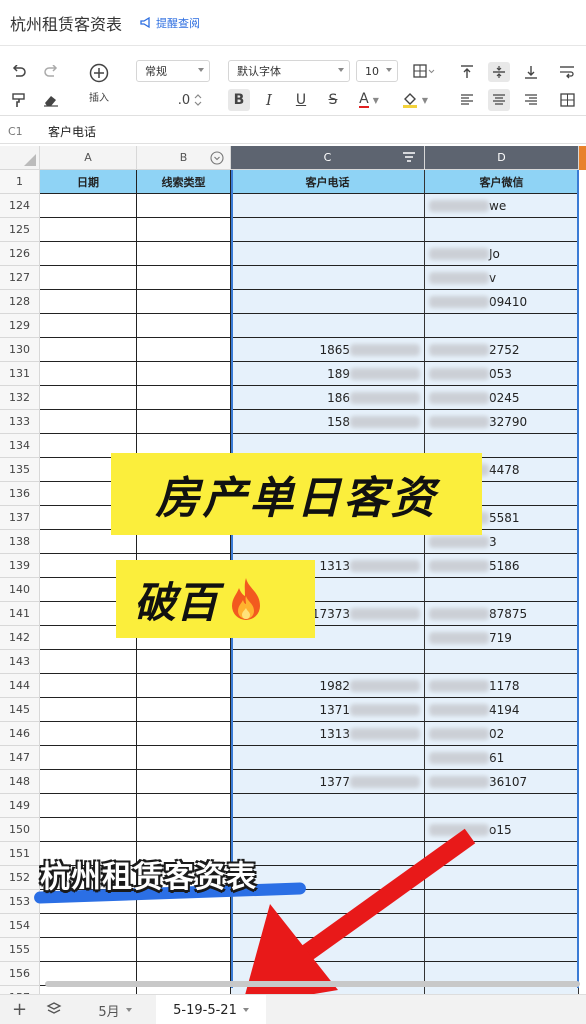 The image size is (586, 1024). Describe the element at coordinates (54, 1009) in the screenshot. I see `sheet-list-icon` at that location.